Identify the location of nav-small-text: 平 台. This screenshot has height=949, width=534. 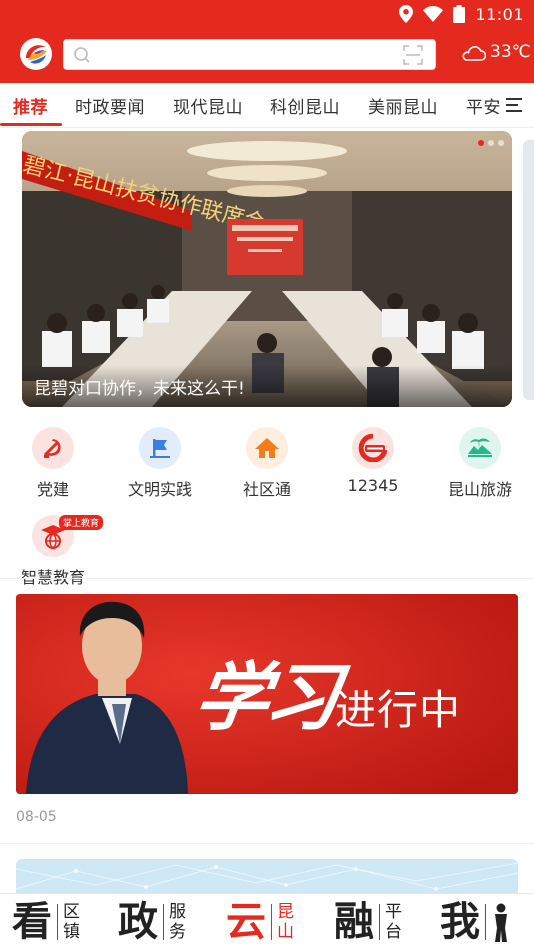
(393, 922).